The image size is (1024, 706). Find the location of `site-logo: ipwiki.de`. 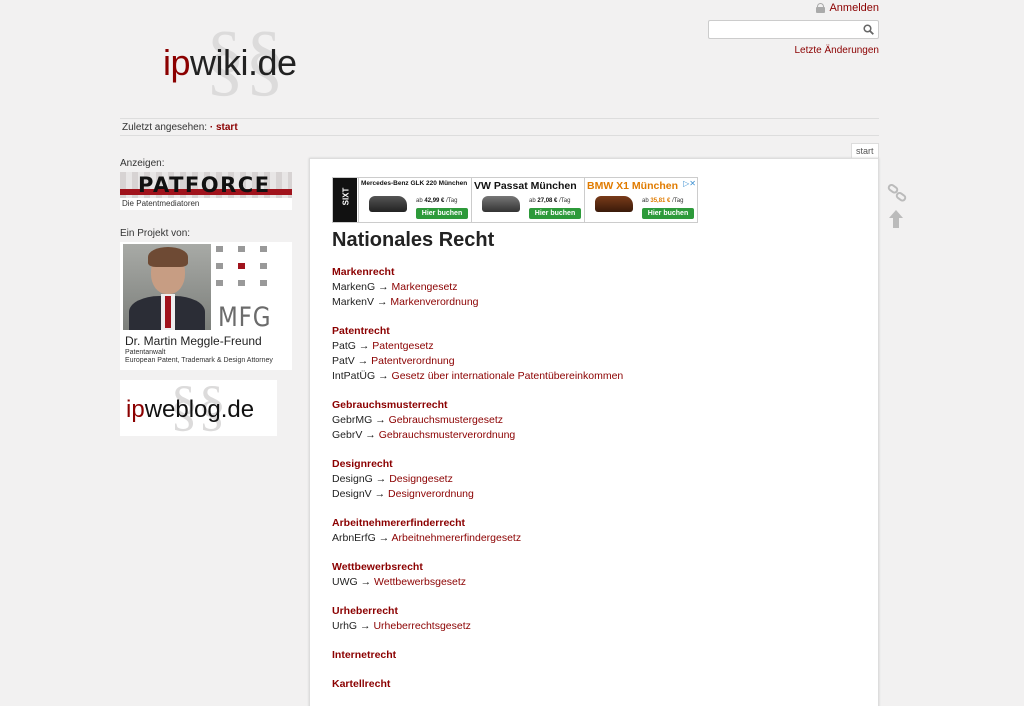

site-logo: ipwiki.de is located at coordinates (230, 63).